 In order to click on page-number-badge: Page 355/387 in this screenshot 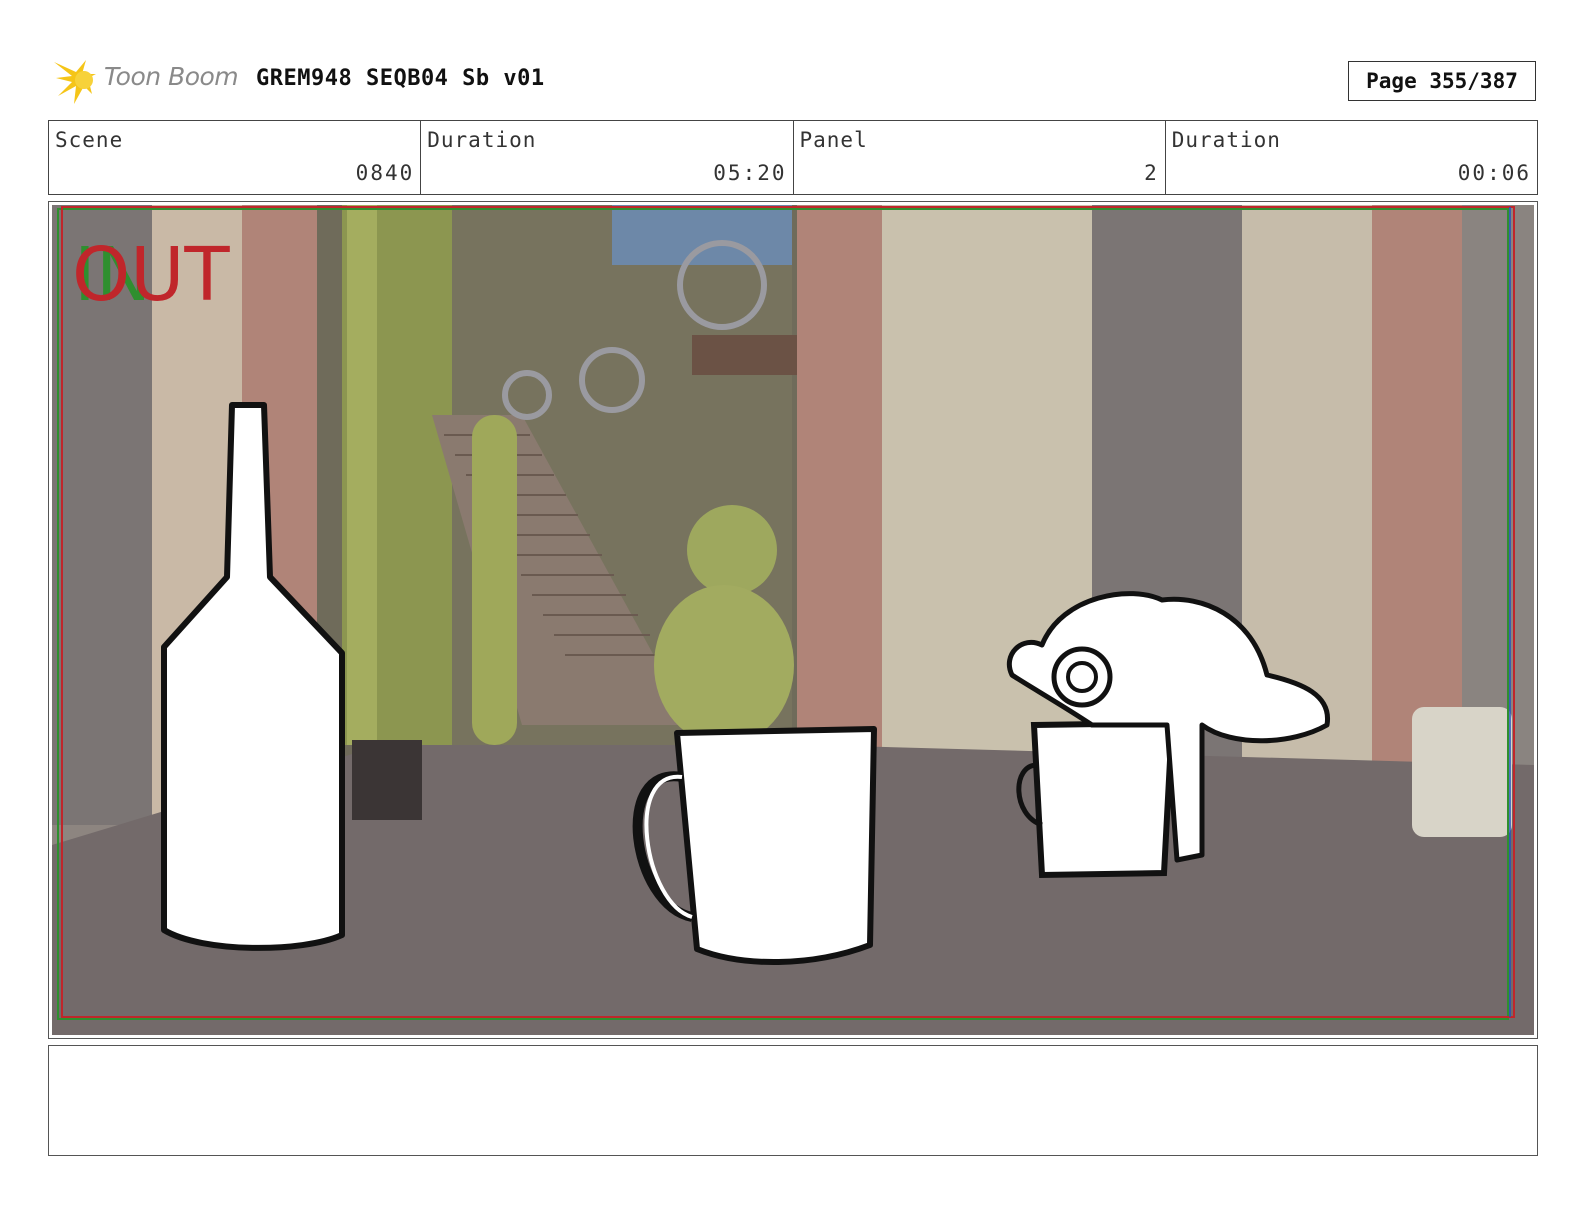, I will do `click(1442, 81)`.